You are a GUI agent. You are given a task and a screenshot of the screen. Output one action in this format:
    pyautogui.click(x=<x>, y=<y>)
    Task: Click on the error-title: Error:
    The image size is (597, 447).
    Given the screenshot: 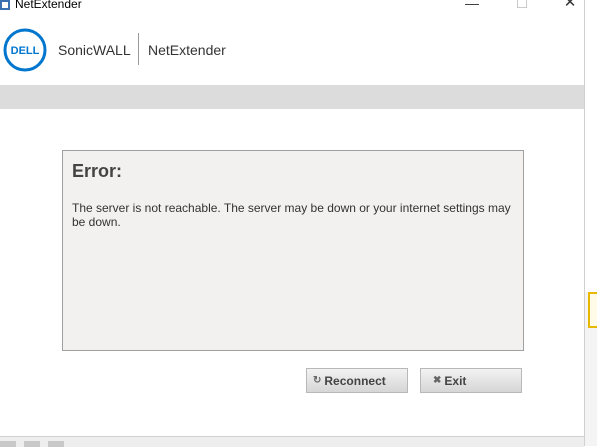 What is the action you would take?
    pyautogui.click(x=97, y=171)
    